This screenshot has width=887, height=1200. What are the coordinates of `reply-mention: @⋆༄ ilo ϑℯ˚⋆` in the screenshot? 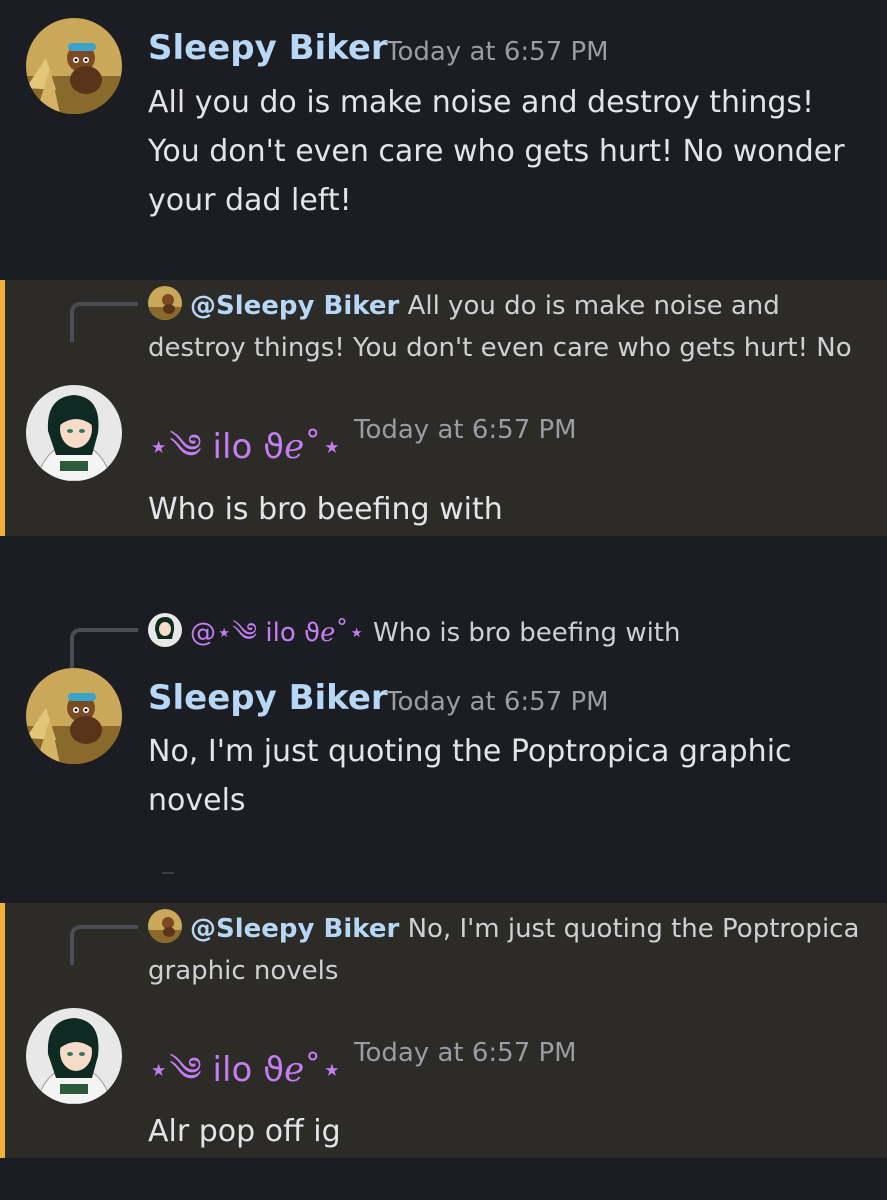 It's located at (277, 633).